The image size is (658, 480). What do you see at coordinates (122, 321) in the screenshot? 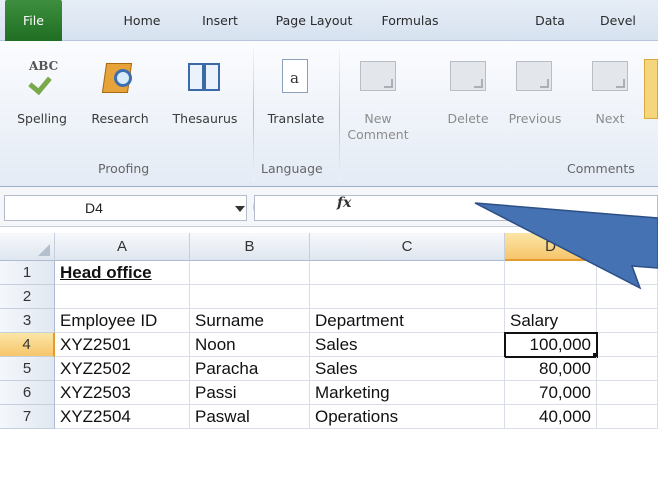
I see `cell-a3: Employee ID` at bounding box center [122, 321].